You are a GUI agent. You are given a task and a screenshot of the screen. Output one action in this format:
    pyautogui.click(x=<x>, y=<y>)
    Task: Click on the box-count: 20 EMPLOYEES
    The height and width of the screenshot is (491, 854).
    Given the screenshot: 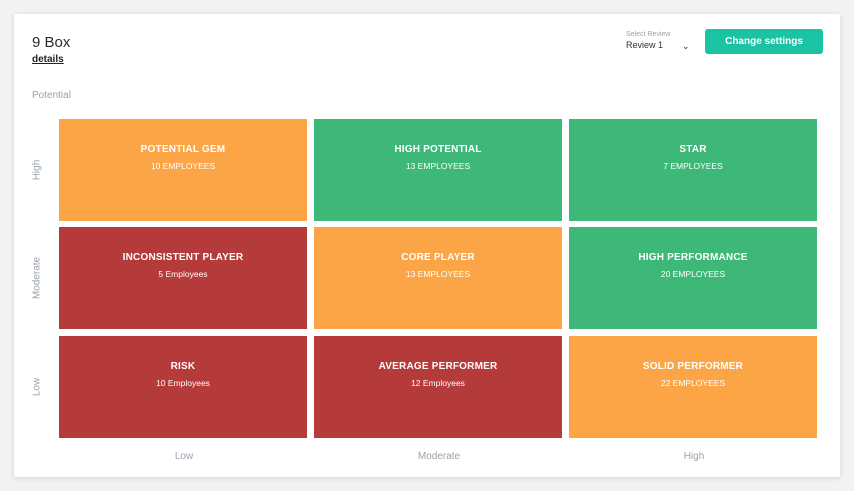 What is the action you would take?
    pyautogui.click(x=693, y=274)
    